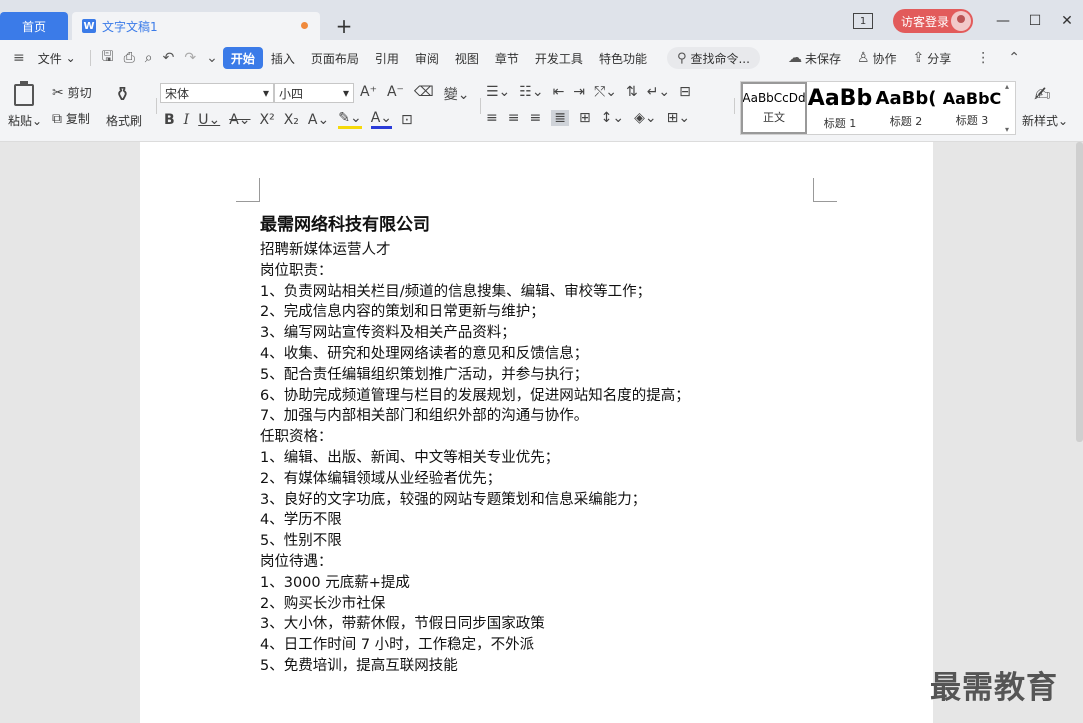  I want to click on shading-icon: ◈⌄, so click(645, 118).